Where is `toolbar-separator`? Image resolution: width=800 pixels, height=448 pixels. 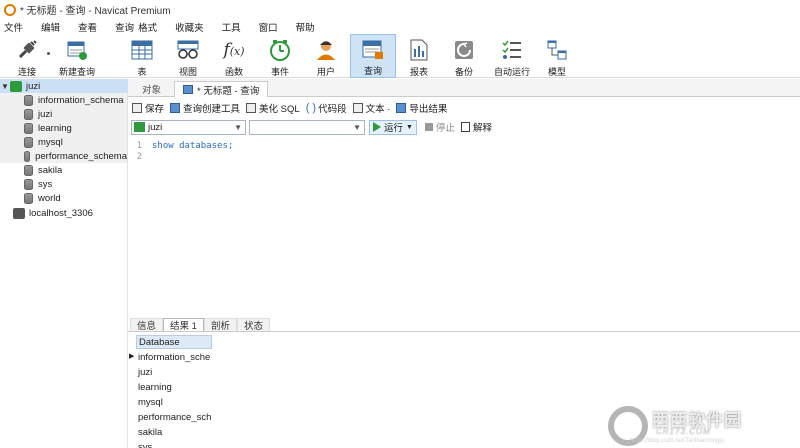
toolbar-separator is located at coordinates (48, 53).